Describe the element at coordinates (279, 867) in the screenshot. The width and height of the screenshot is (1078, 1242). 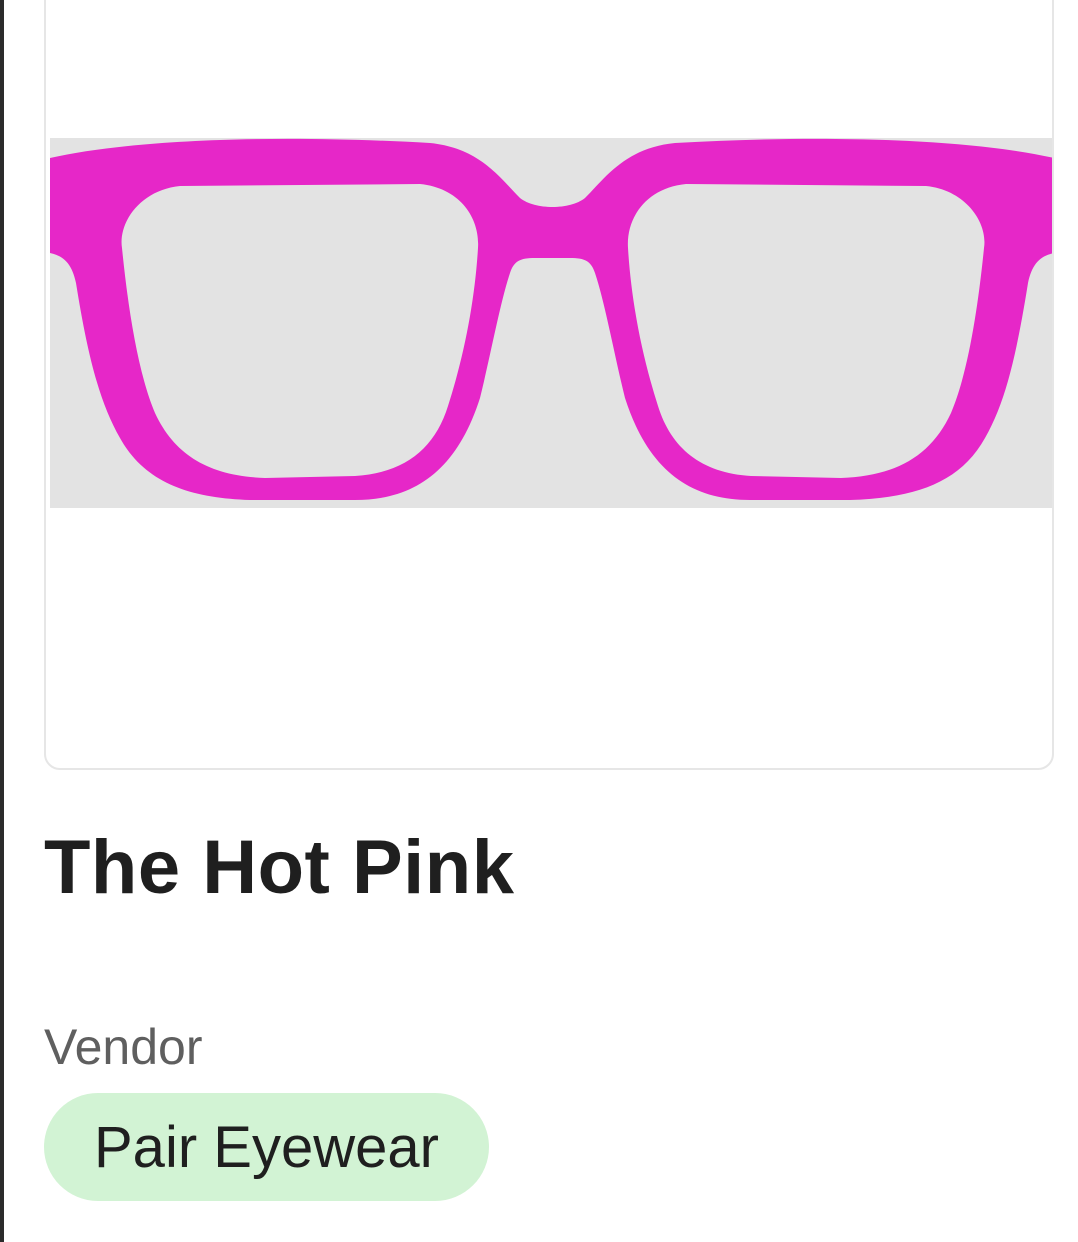
I see `product-title: The Hot Pink` at that location.